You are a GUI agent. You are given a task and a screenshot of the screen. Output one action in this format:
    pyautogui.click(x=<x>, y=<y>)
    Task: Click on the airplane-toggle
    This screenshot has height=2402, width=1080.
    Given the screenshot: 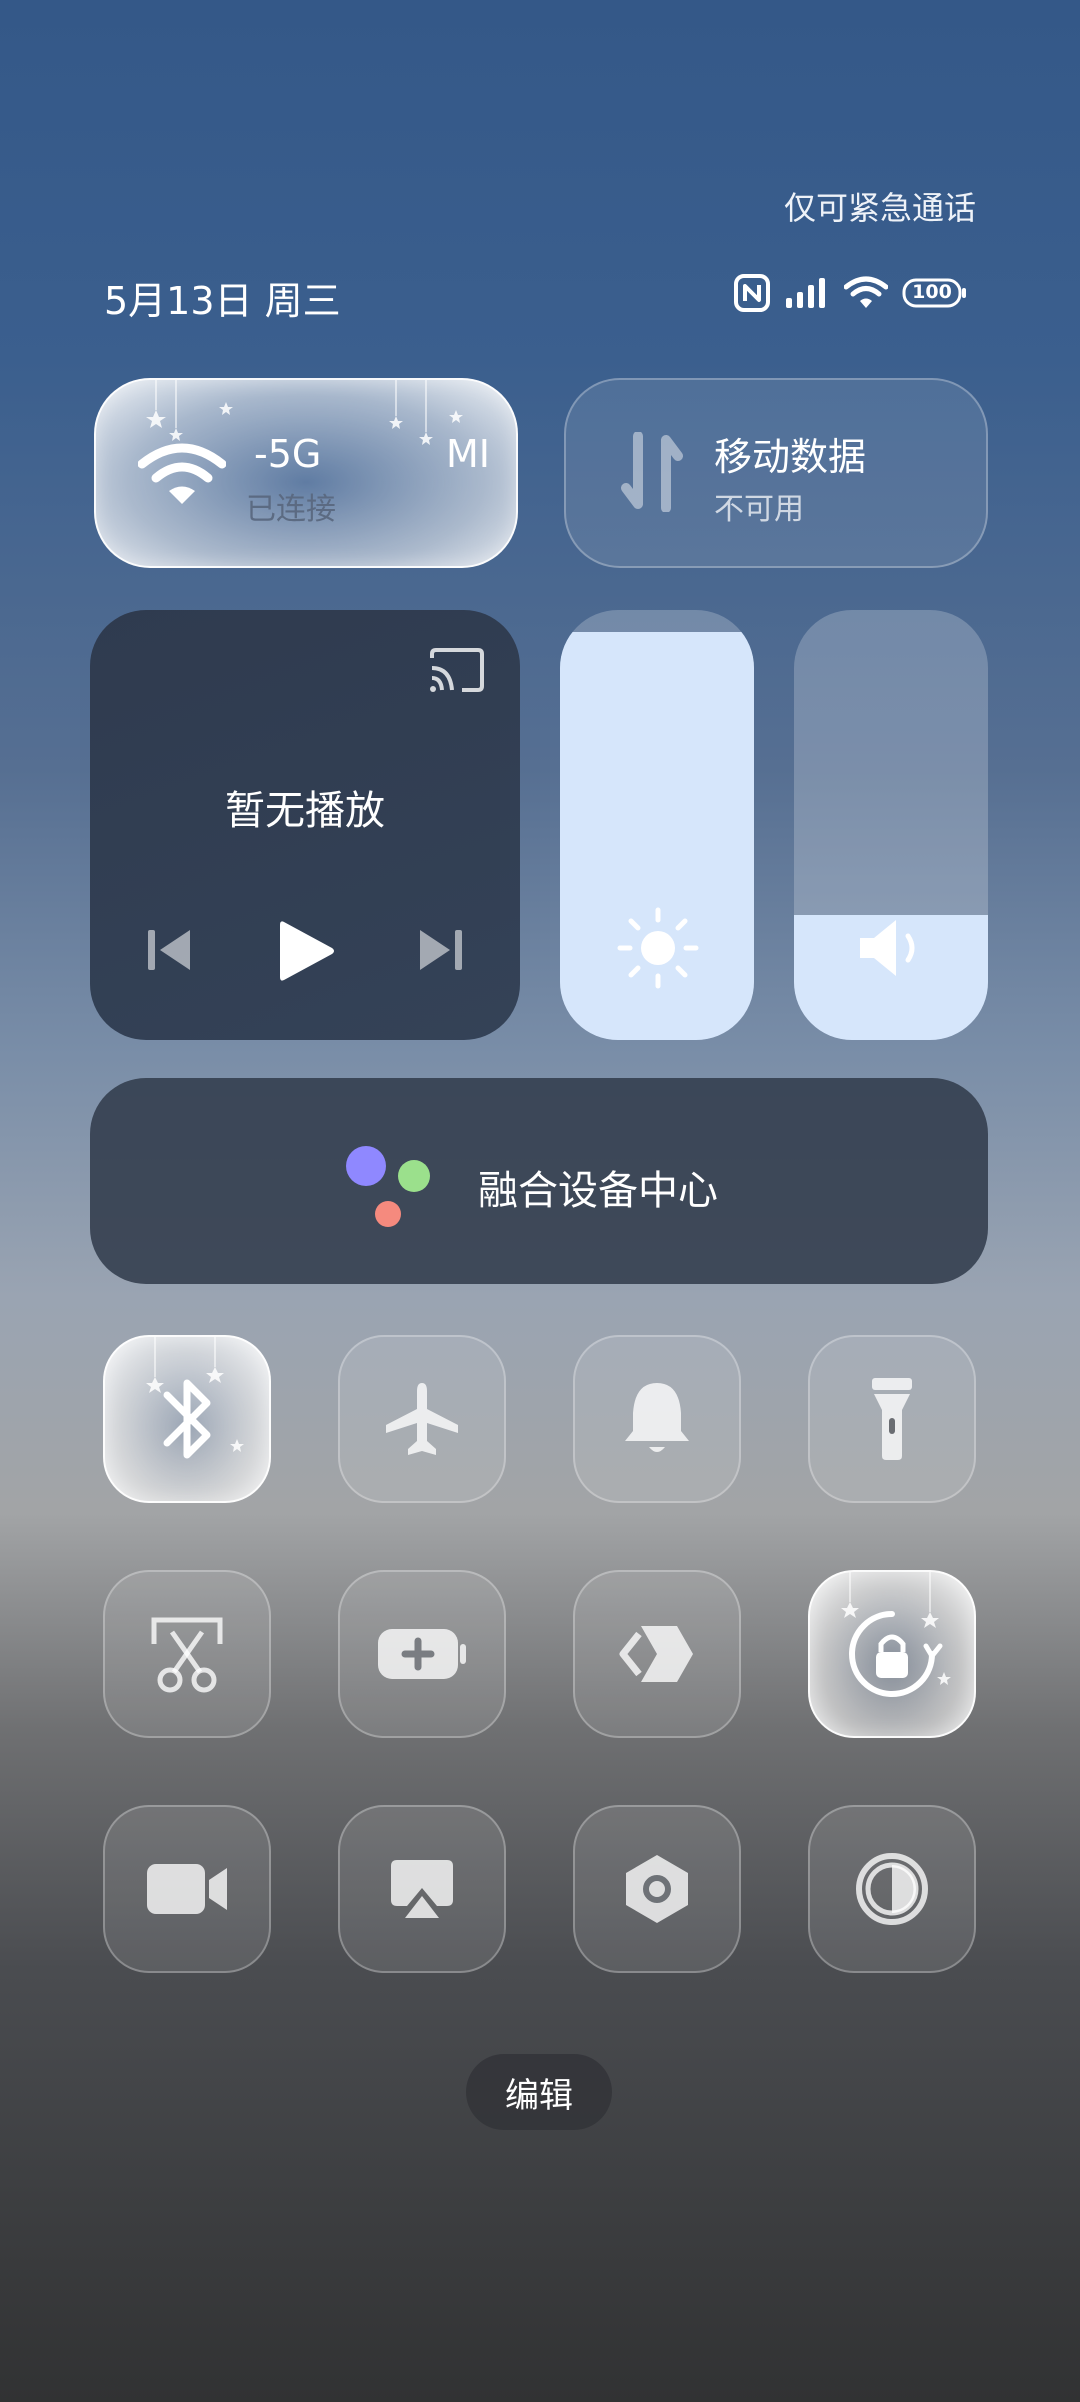 What is the action you would take?
    pyautogui.click(x=422, y=1419)
    